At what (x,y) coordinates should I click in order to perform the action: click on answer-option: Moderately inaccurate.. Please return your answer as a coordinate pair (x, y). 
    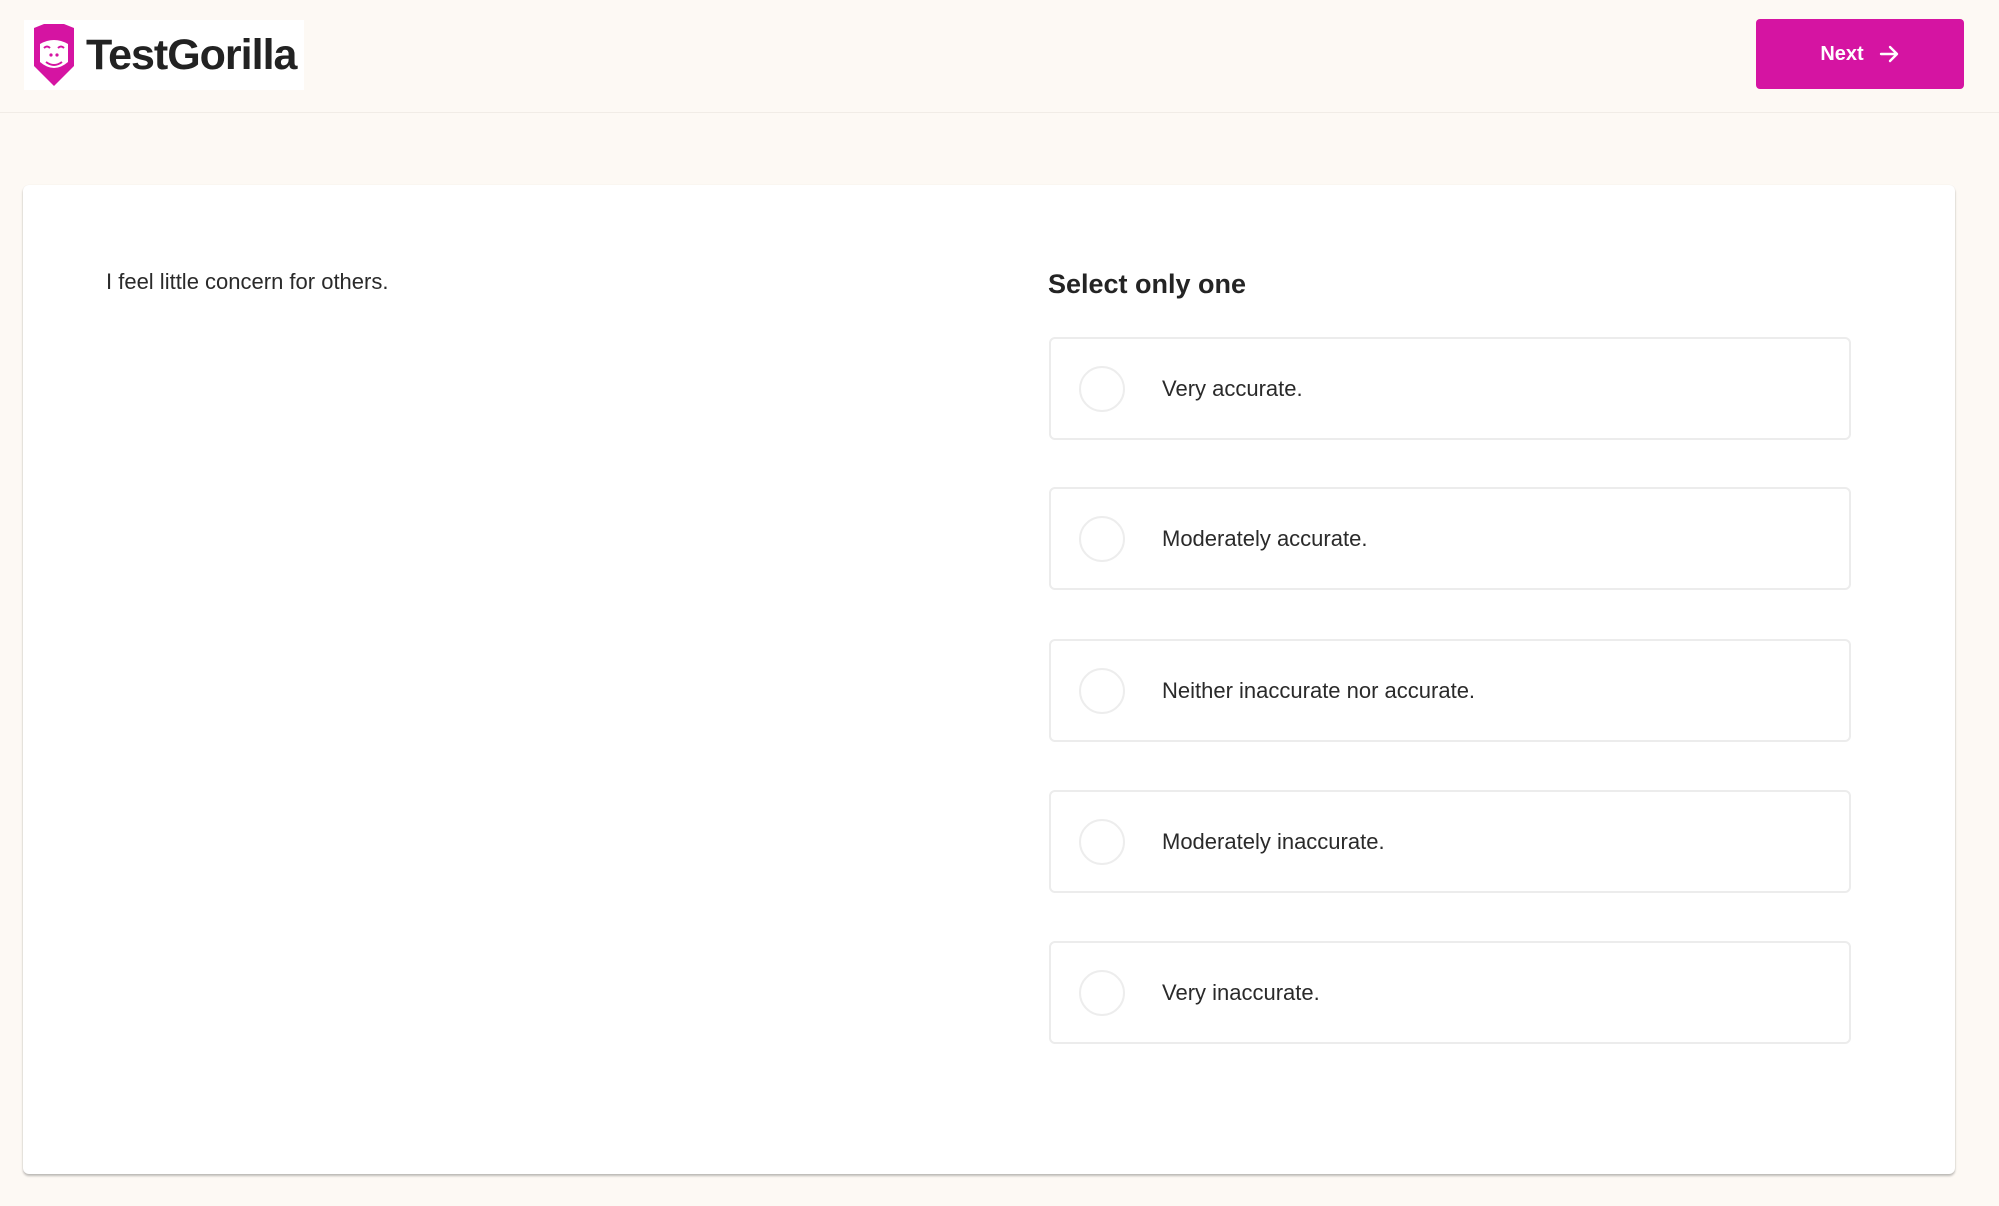
    Looking at the image, I should click on (1450, 841).